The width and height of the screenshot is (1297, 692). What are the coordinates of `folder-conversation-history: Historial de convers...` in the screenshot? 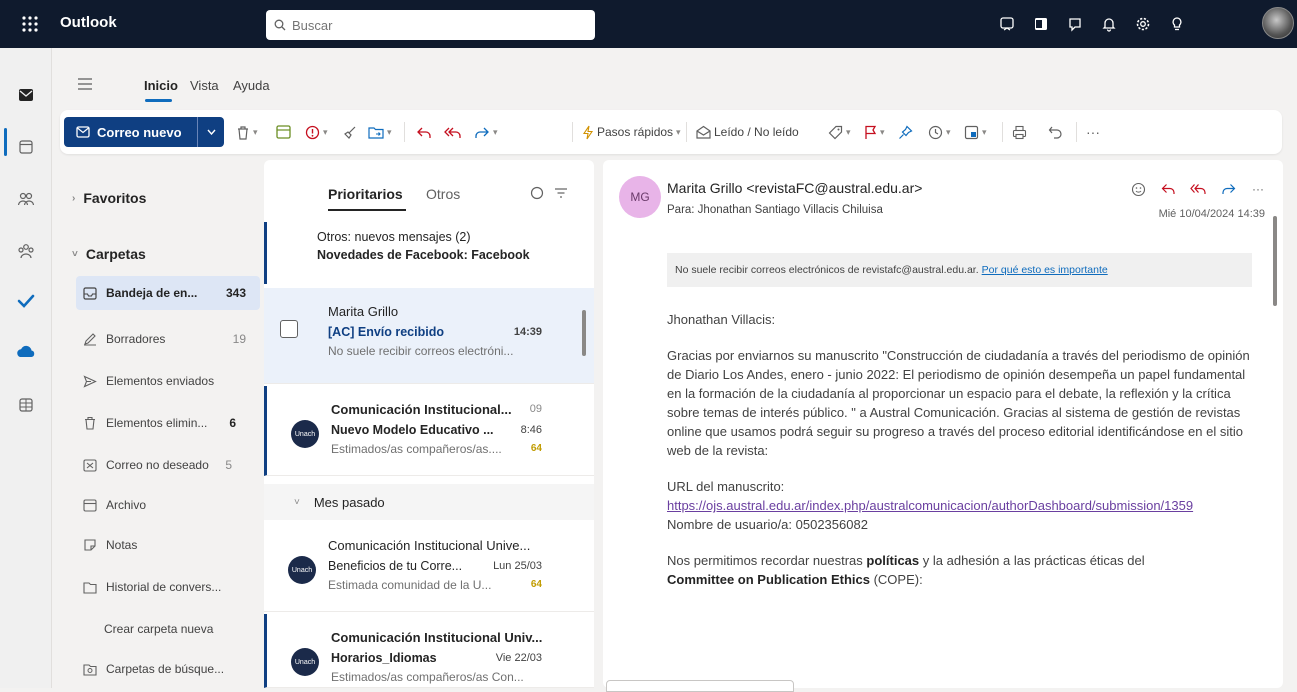 It's located at (168, 587).